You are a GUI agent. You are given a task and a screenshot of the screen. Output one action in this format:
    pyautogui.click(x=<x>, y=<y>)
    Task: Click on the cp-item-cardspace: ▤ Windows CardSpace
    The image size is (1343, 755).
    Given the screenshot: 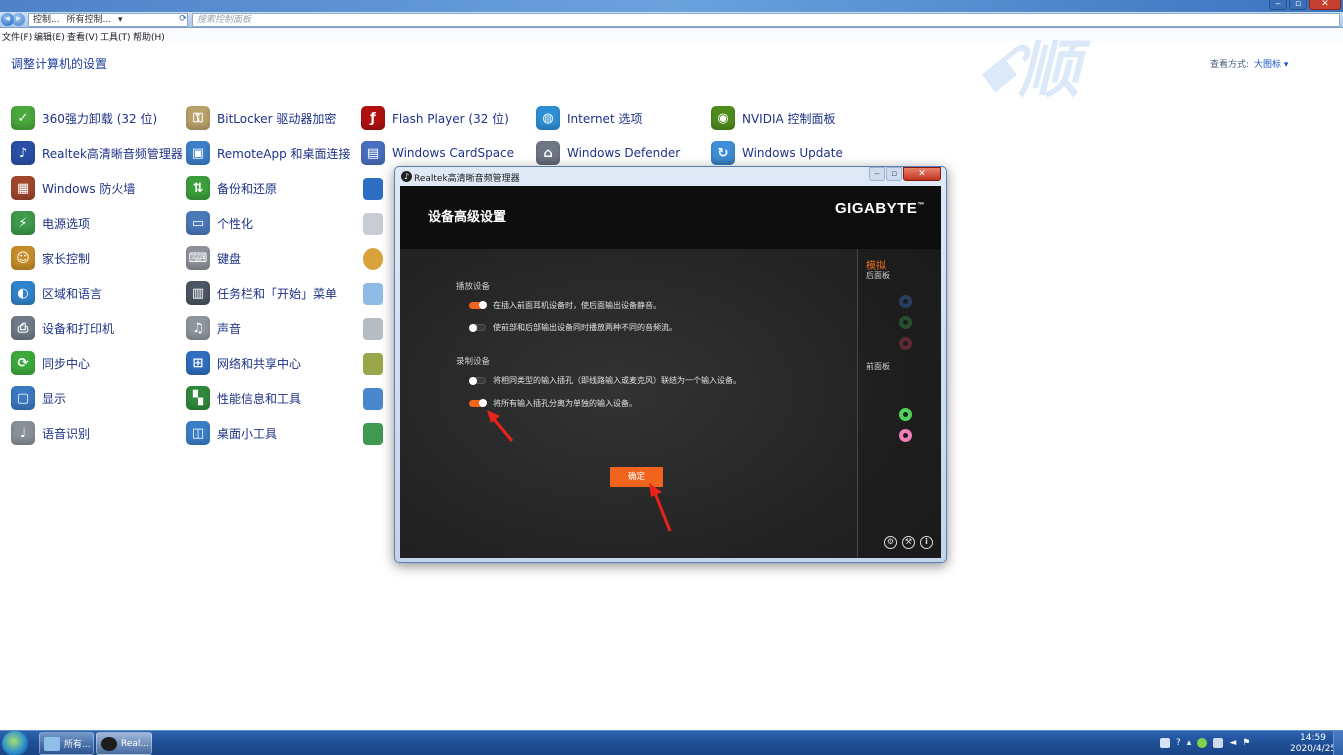 What is the action you would take?
    pyautogui.click(x=437, y=153)
    